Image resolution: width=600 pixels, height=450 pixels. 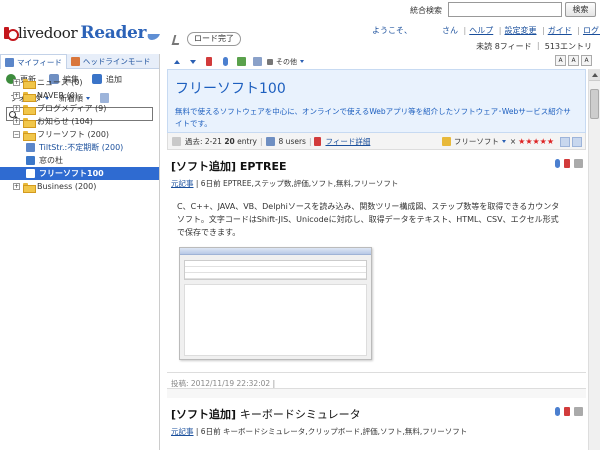 What do you see at coordinates (565, 141) in the screenshot?
I see `prev-feed-icon` at bounding box center [565, 141].